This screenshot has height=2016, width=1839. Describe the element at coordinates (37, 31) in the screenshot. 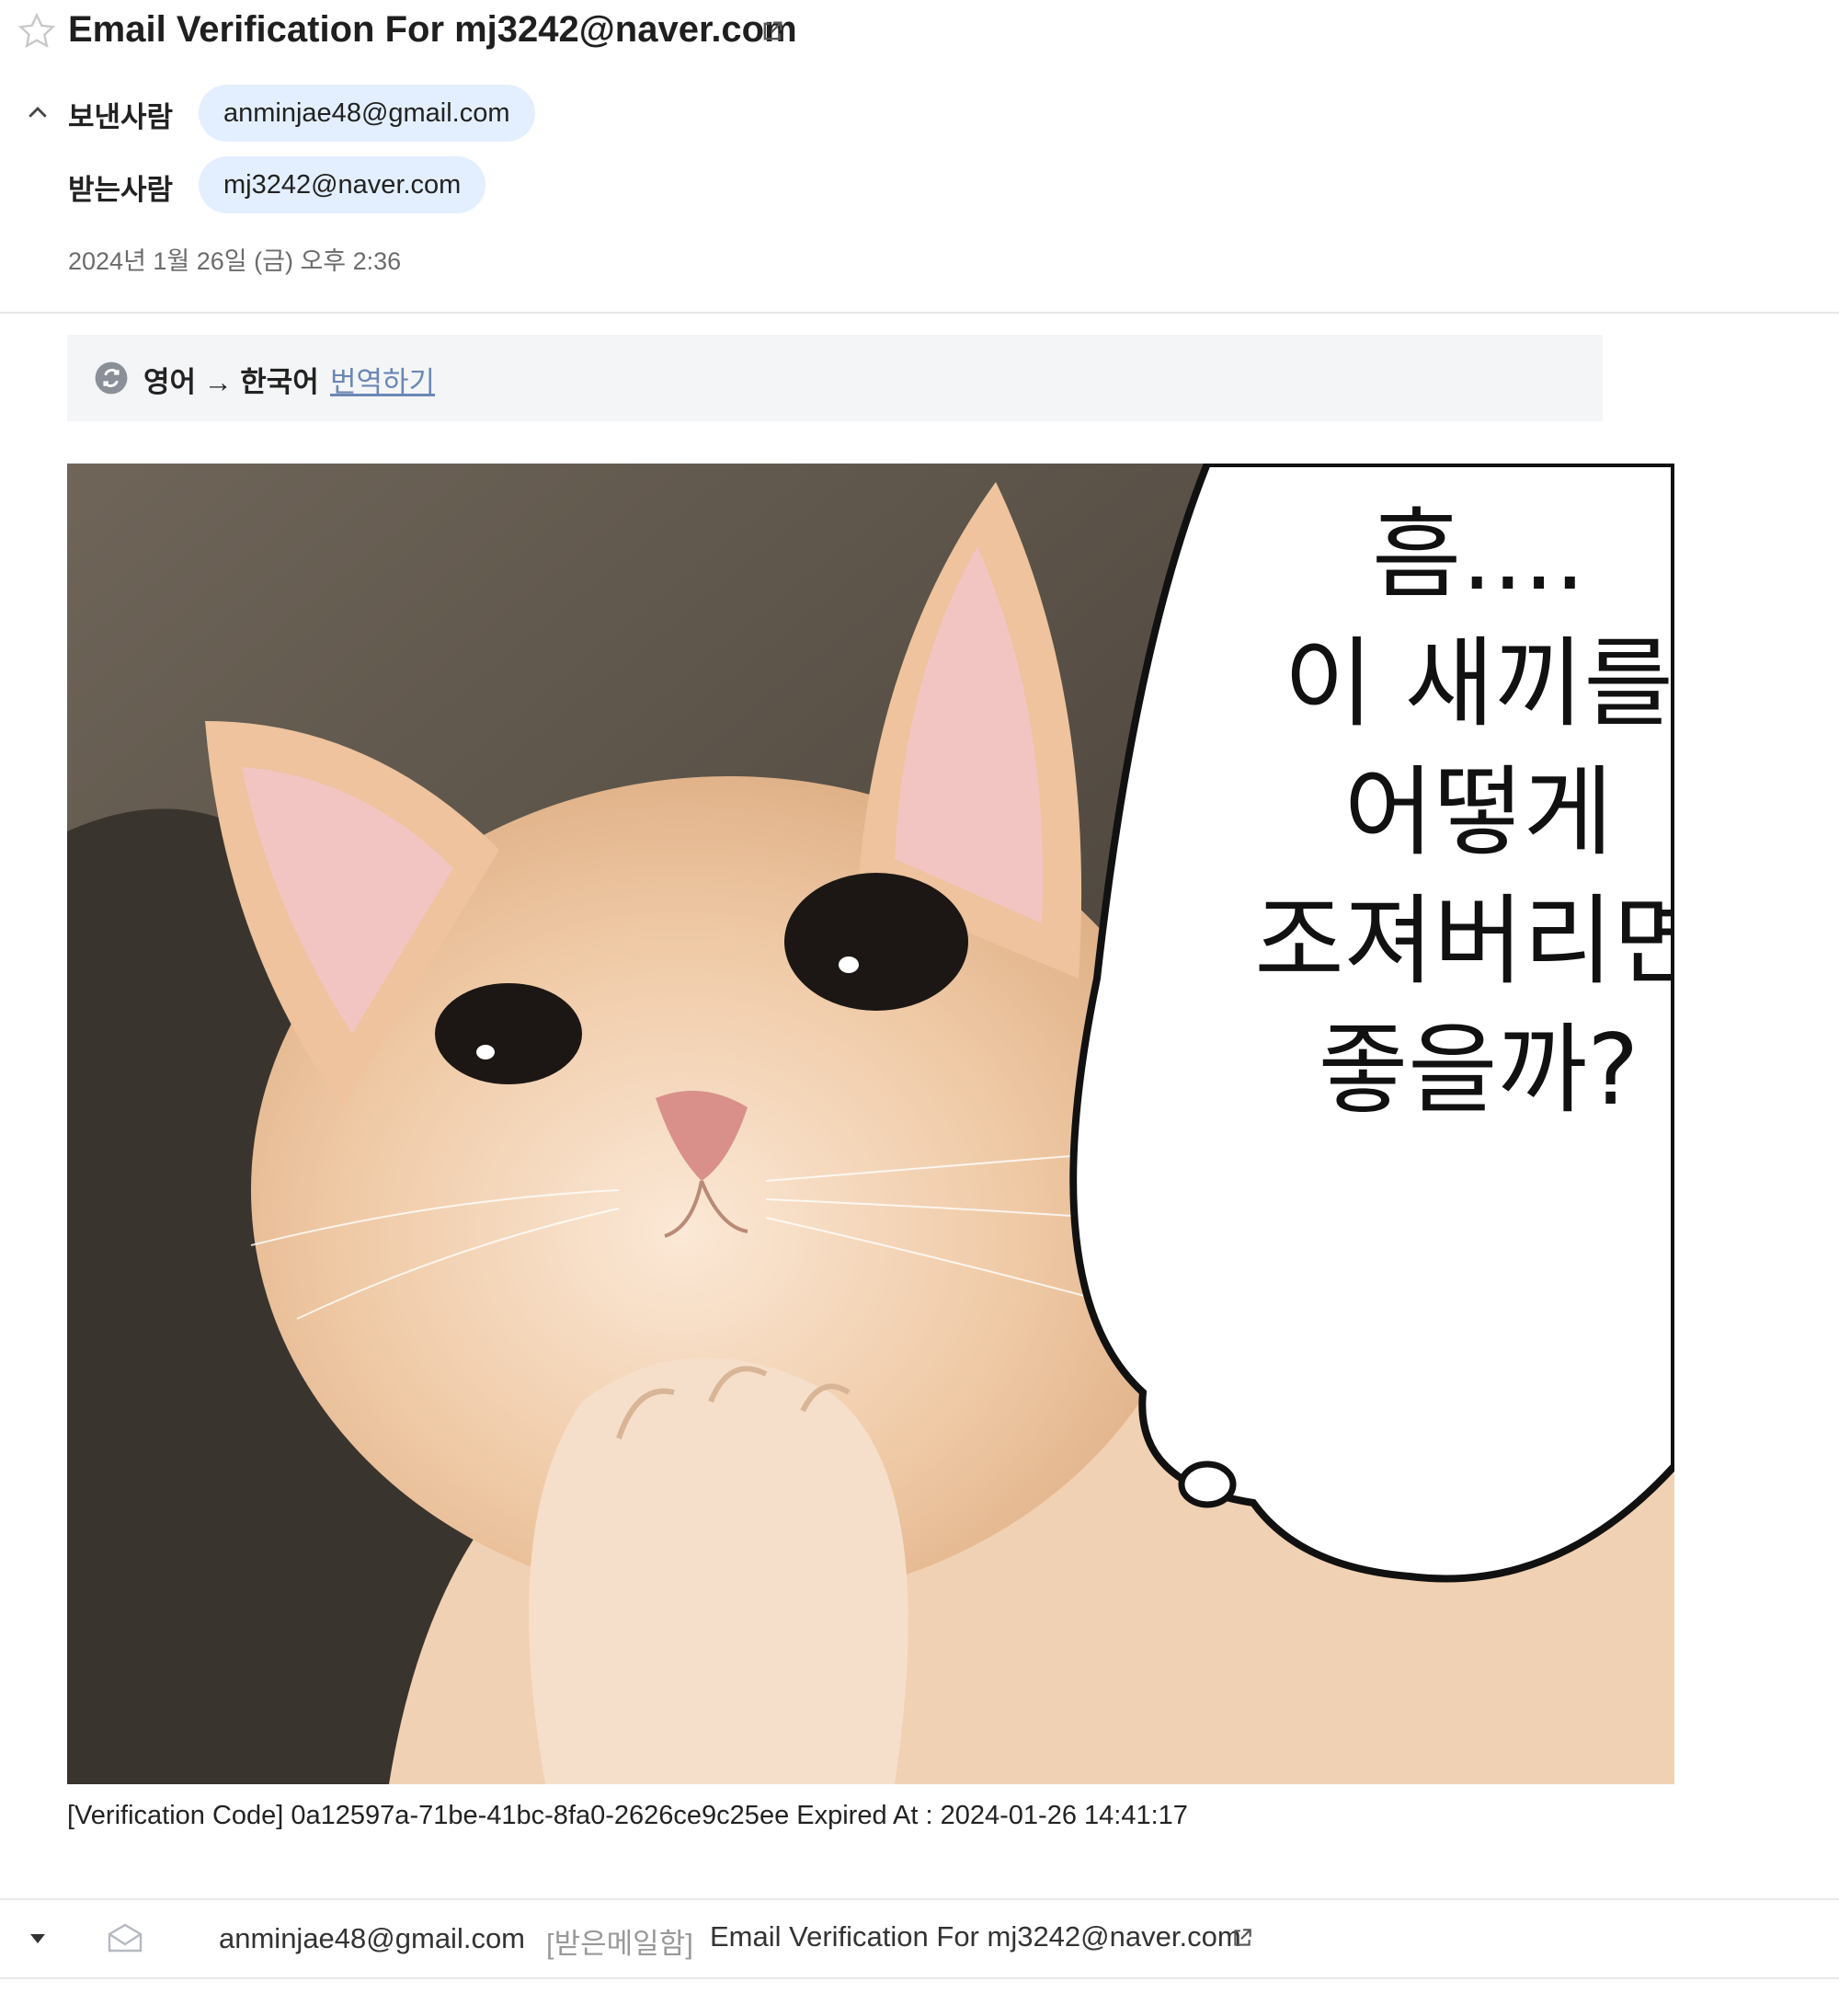

I see `star-icon` at that location.